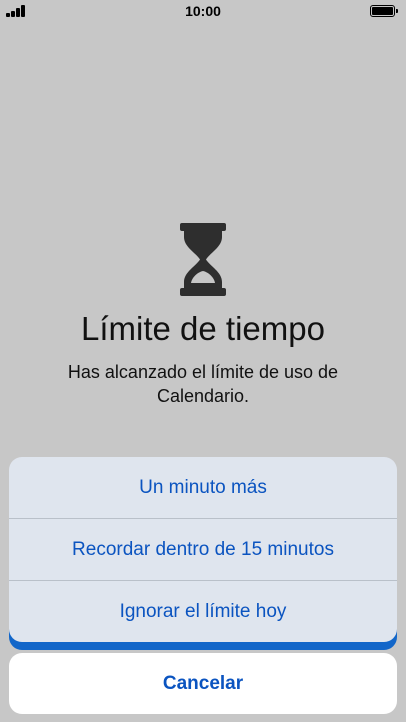 The image size is (406, 722). Describe the element at coordinates (203, 487) in the screenshot. I see `one-more-minute-button: Un minuto más` at that location.